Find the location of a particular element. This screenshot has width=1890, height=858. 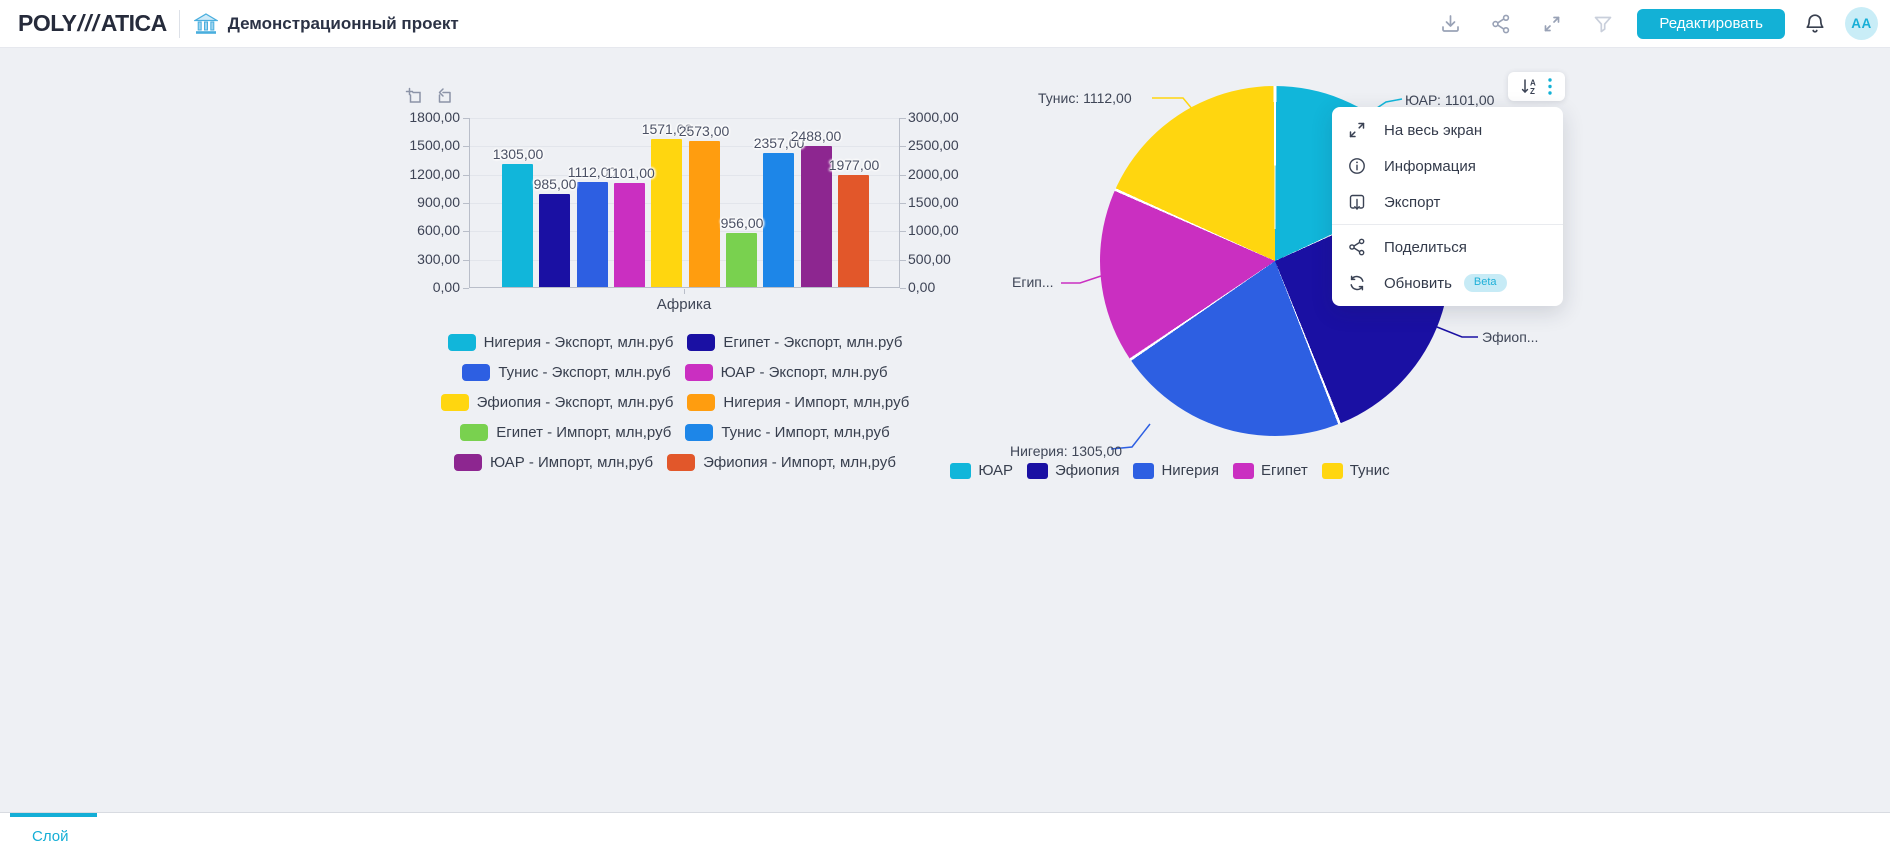

menu-item-label: Поделиться is located at coordinates (1425, 247).